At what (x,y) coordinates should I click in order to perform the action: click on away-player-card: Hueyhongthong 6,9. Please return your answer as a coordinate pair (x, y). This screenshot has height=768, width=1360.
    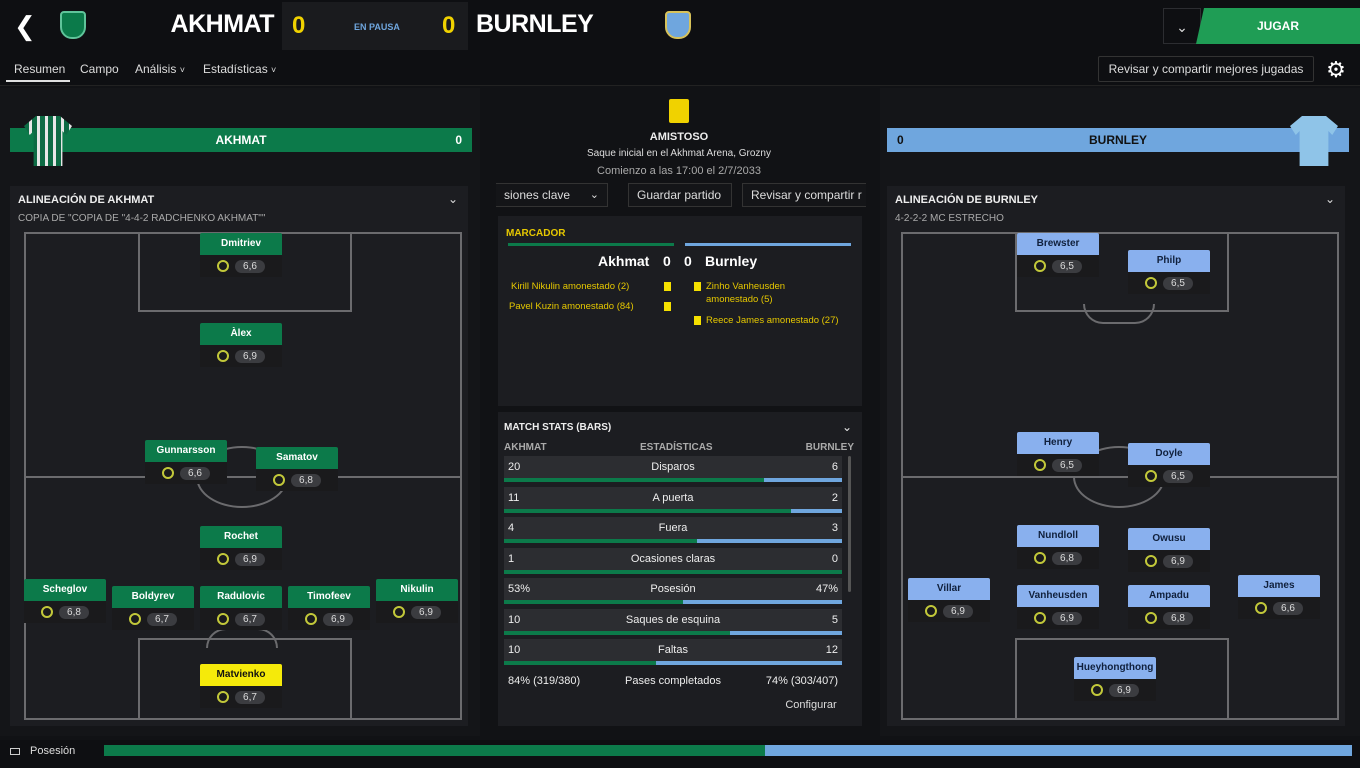
    Looking at the image, I should click on (1115, 680).